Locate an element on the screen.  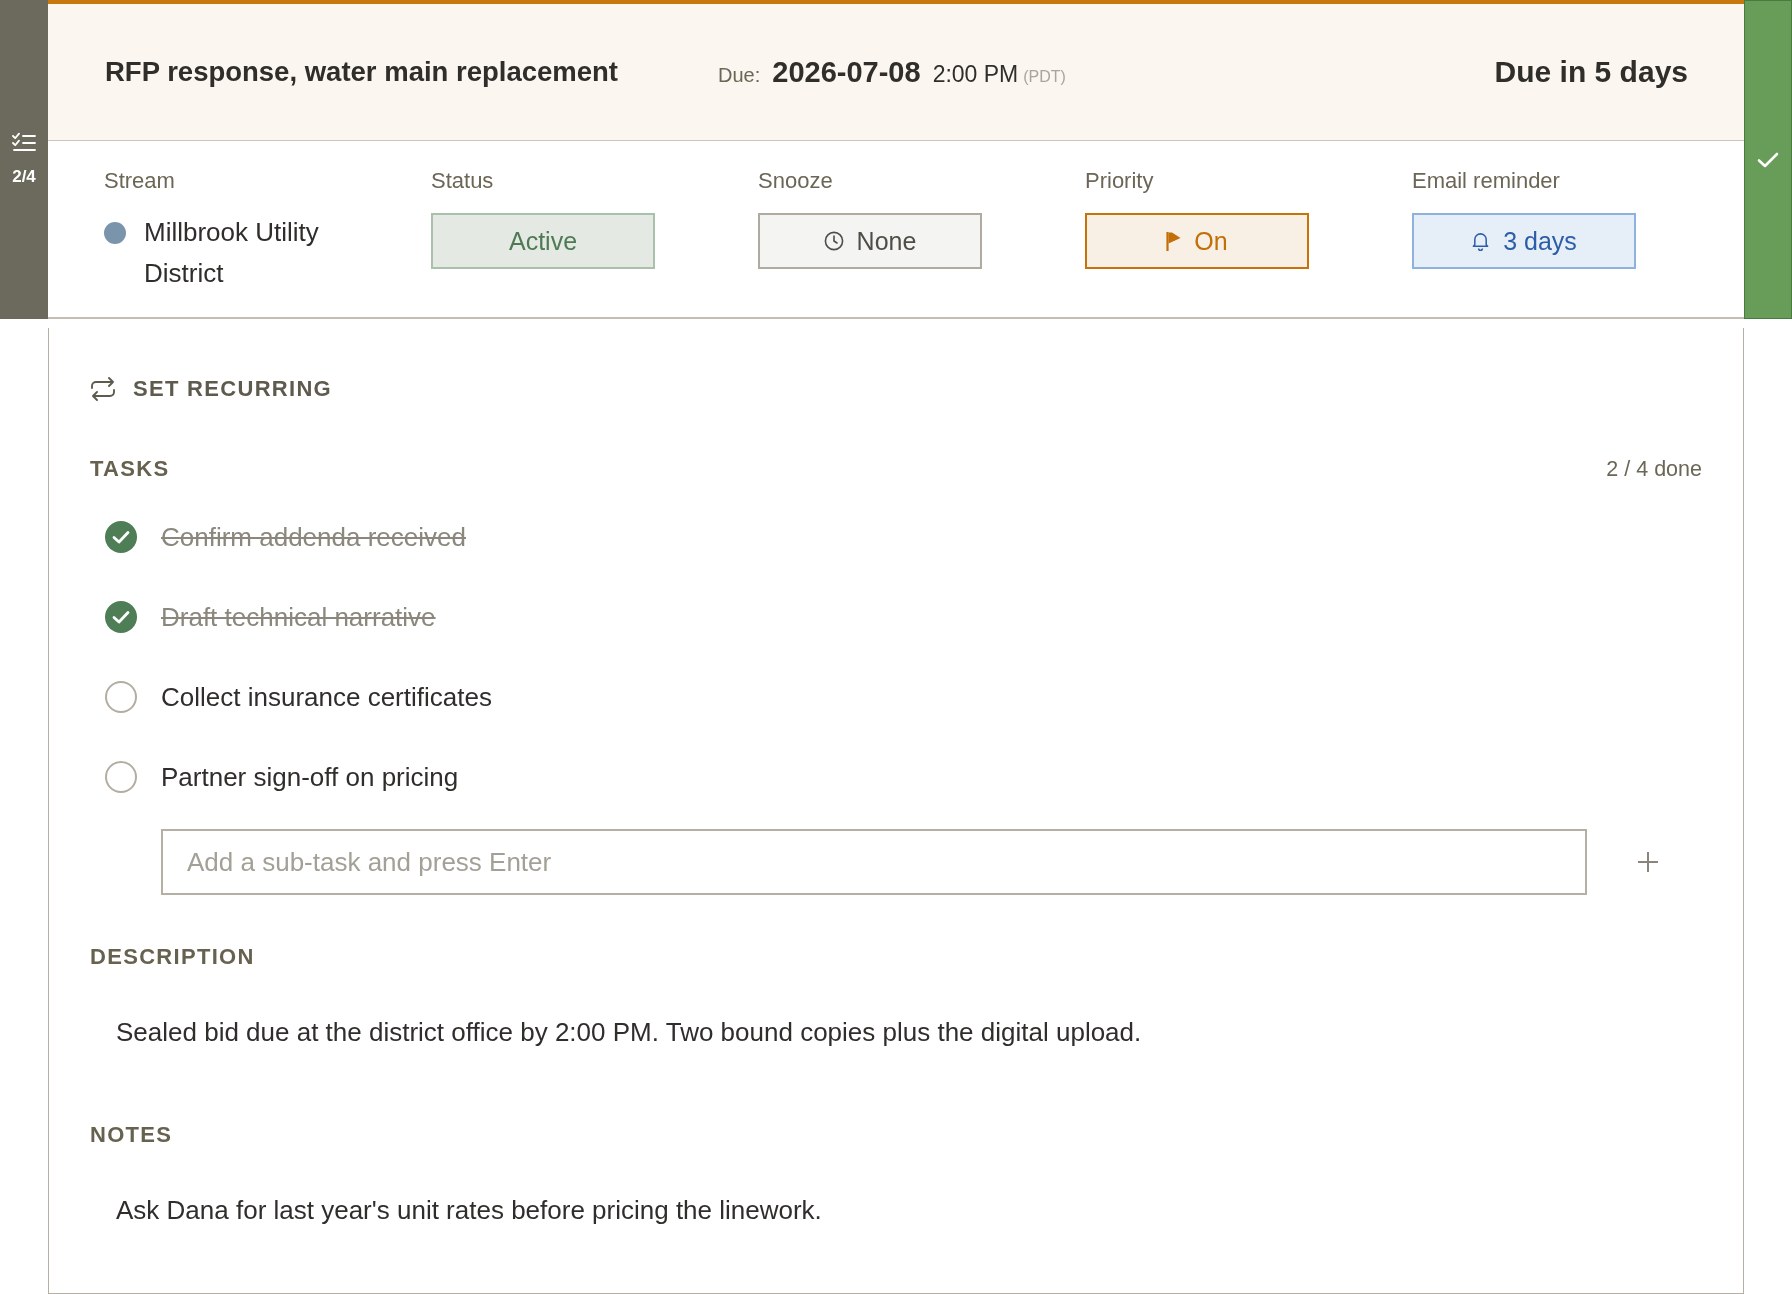
status-button: Active is located at coordinates (543, 241).